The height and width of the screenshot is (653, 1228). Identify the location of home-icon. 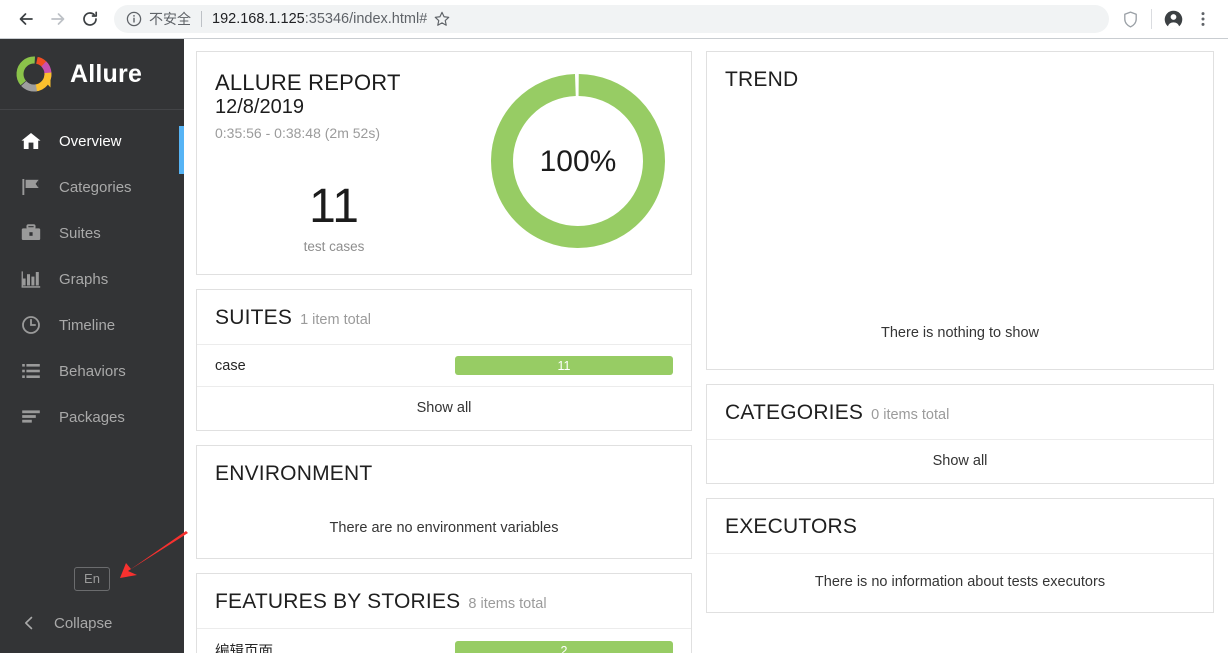
(31, 141).